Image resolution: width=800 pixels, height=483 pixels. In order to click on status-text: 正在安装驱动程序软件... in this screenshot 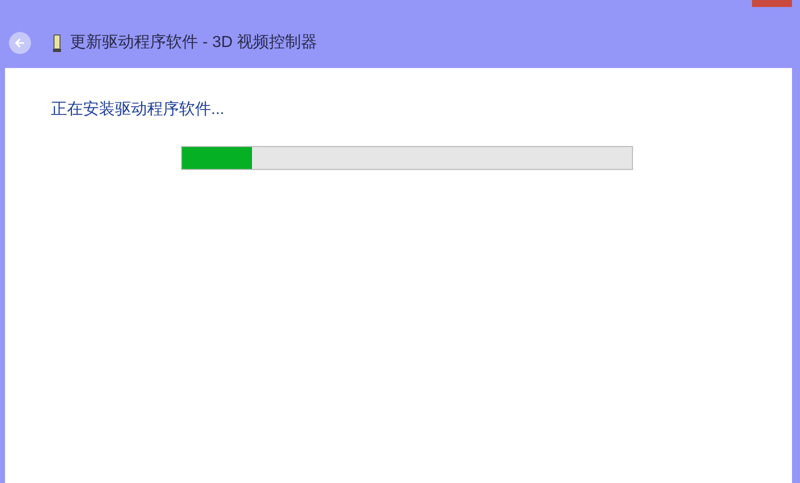, I will do `click(138, 110)`.